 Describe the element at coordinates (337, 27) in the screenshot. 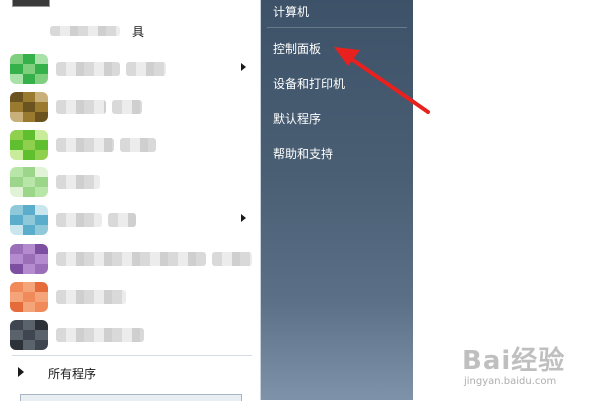

I see `right-pane-divider` at that location.